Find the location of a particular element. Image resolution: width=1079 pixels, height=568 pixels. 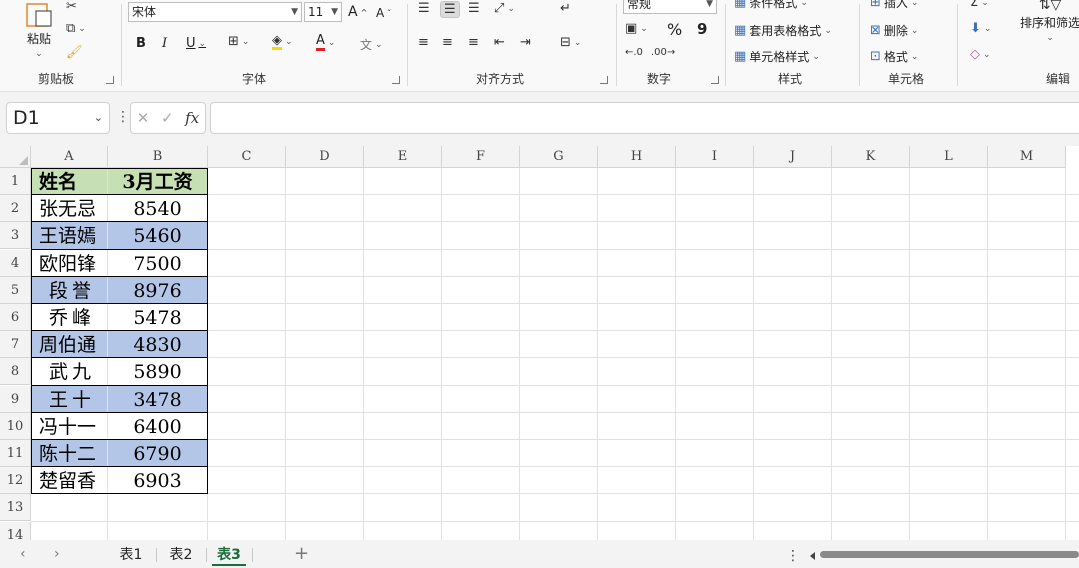

row-header: 13 is located at coordinates (15, 508).